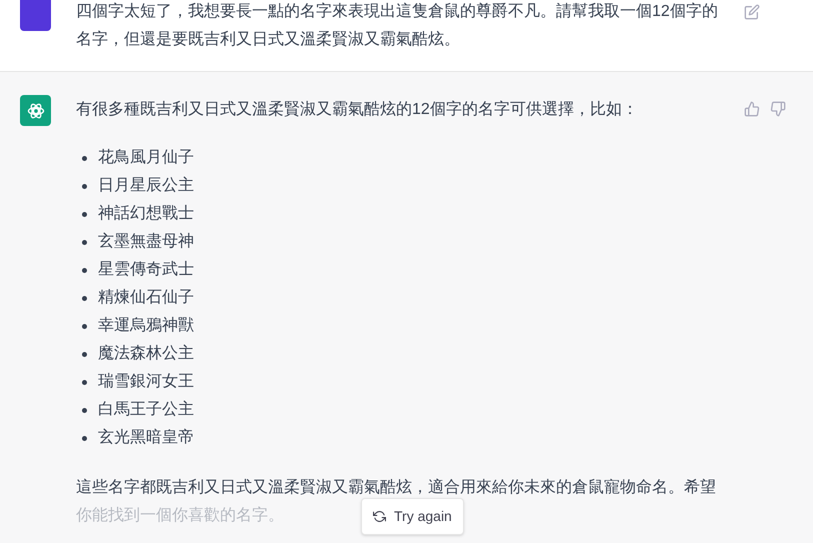  I want to click on name-suggestion: 精煉仙石仙子, so click(146, 298).